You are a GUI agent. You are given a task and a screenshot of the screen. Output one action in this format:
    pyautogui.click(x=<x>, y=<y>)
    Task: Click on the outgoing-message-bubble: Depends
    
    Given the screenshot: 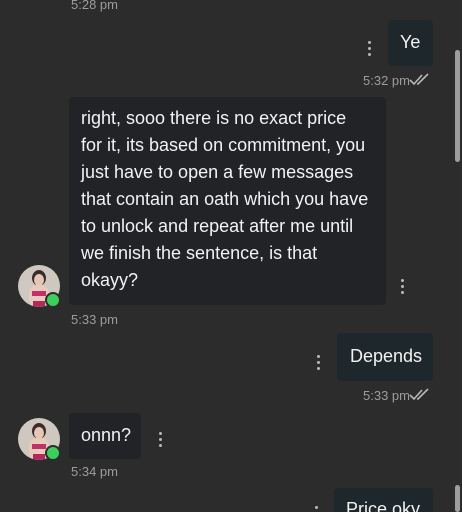 What is the action you would take?
    pyautogui.click(x=385, y=357)
    